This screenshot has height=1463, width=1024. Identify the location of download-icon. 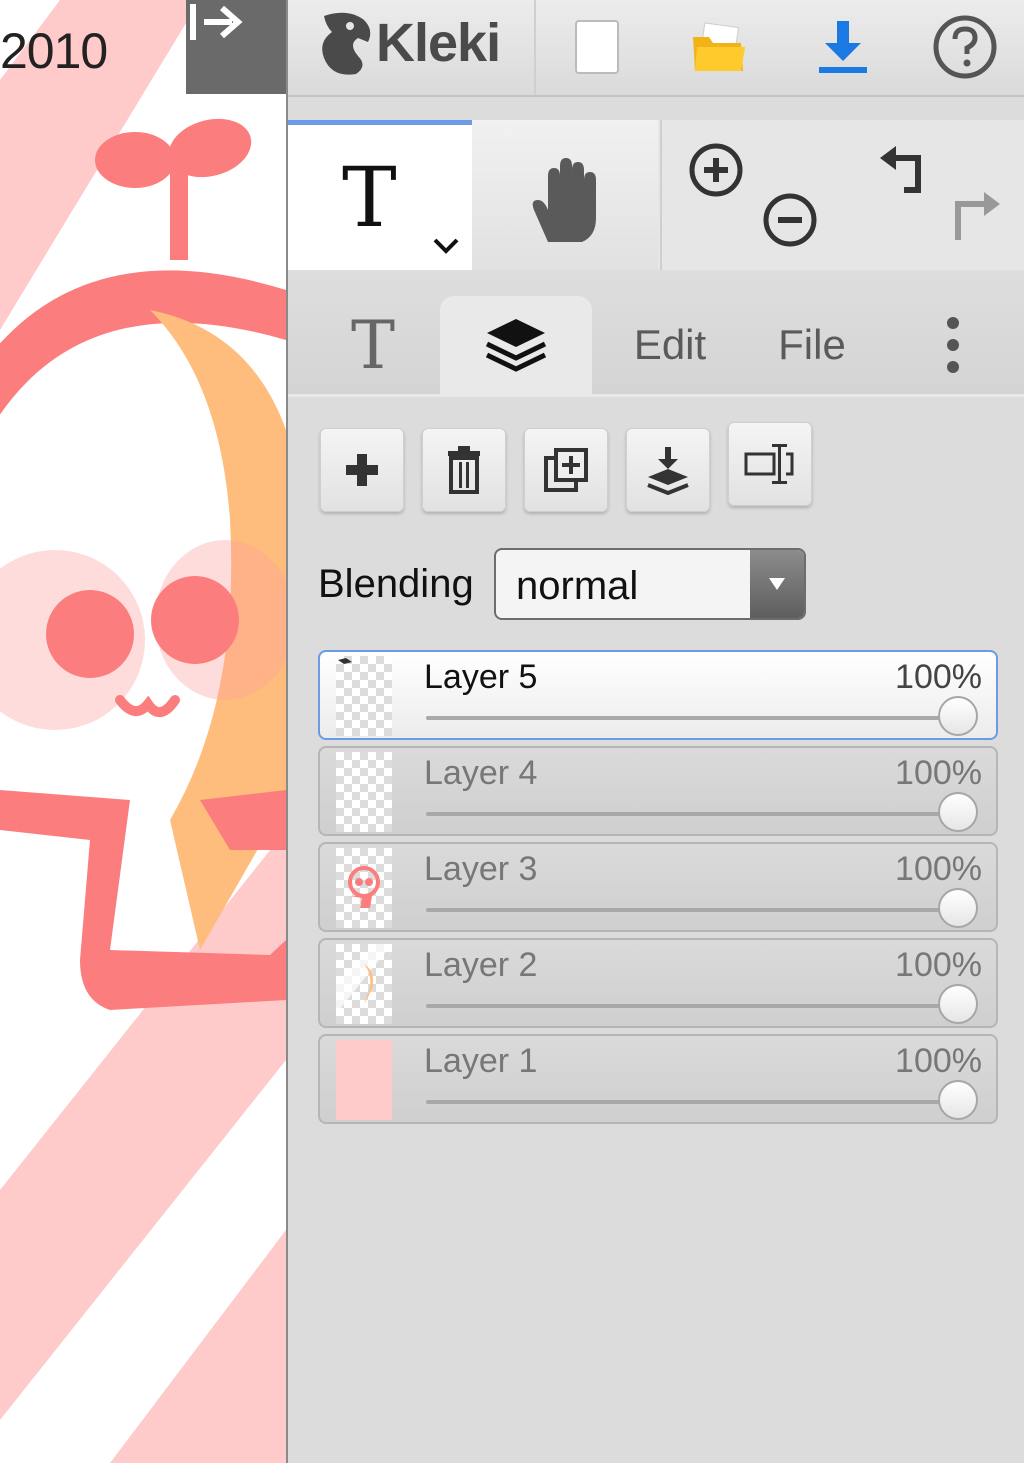
(843, 47).